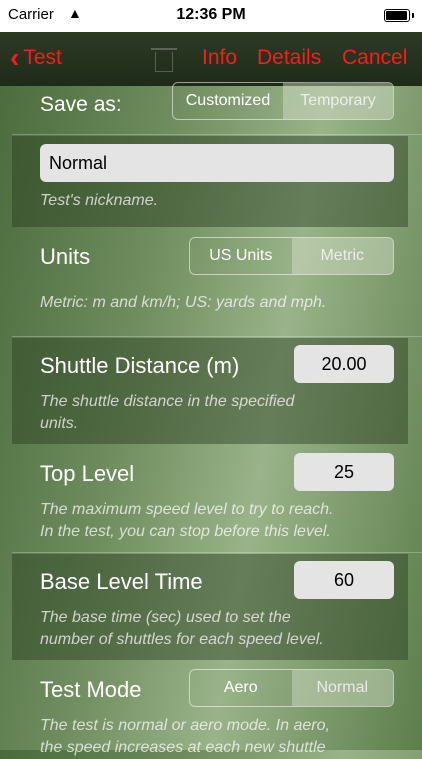 The height and width of the screenshot is (759, 422). I want to click on segment-normal: Normal, so click(342, 688).